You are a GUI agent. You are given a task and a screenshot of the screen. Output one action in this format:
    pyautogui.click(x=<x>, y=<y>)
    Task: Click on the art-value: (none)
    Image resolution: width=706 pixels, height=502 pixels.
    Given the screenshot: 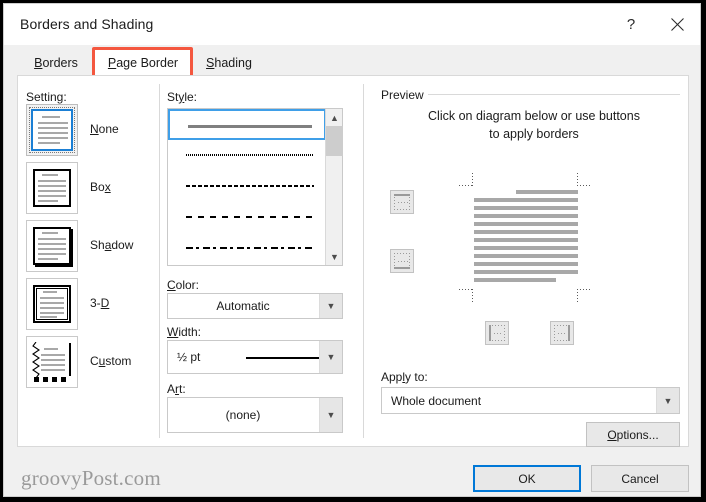 What is the action you would take?
    pyautogui.click(x=243, y=415)
    